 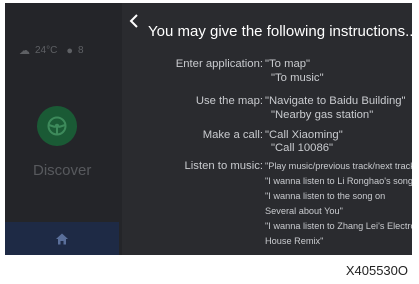 What do you see at coordinates (288, 64) in the screenshot?
I see `instruction-line: "To map"` at bounding box center [288, 64].